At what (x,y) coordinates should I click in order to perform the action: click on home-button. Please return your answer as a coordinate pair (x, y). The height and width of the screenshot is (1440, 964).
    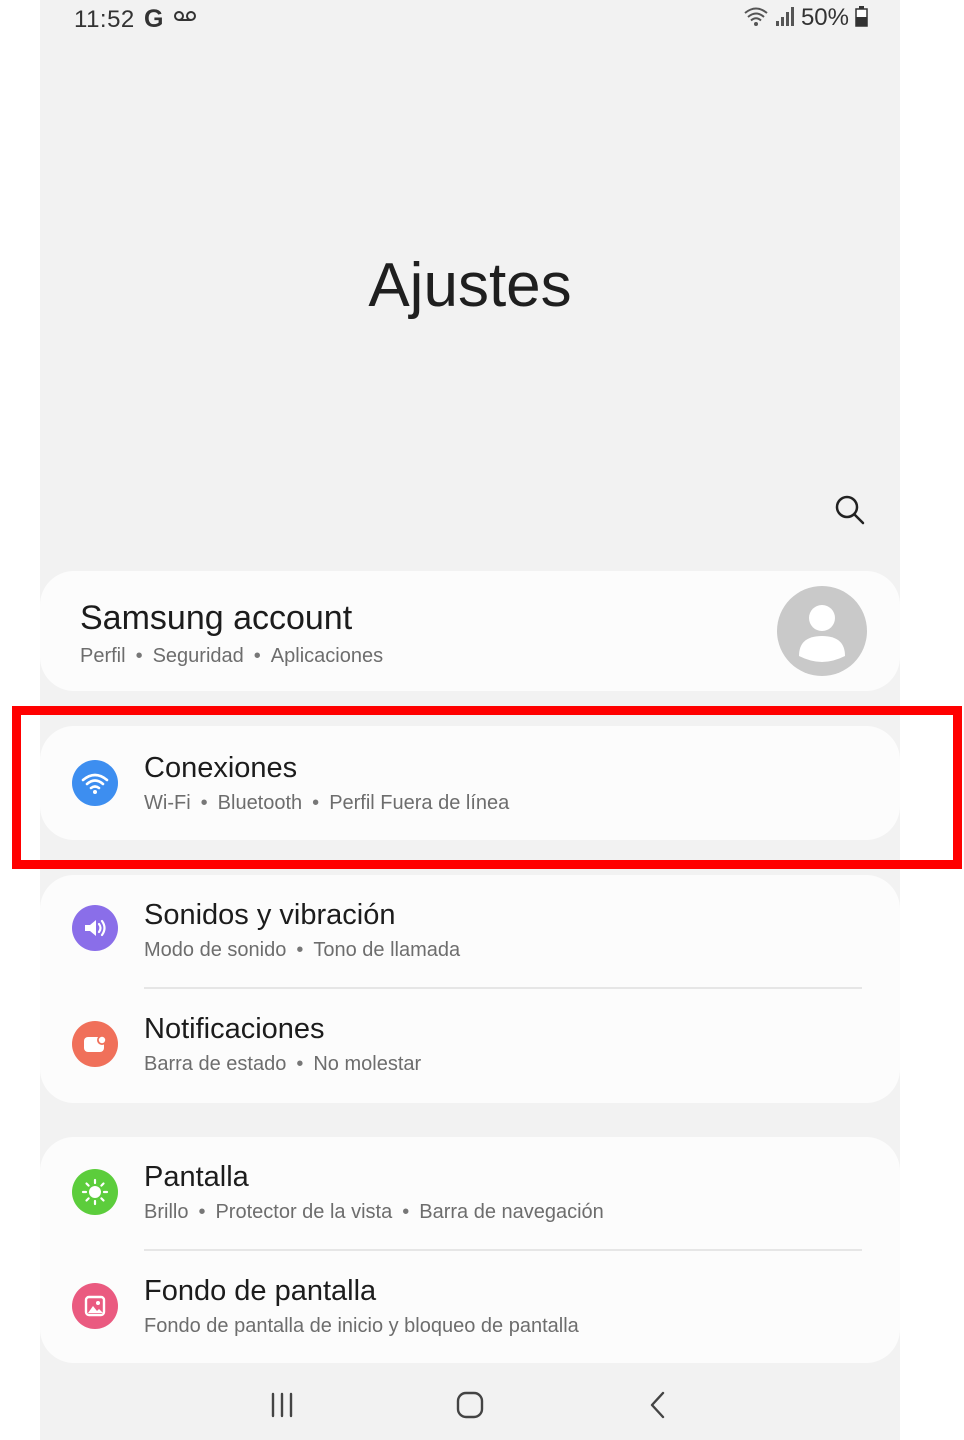
    Looking at the image, I should click on (470, 1405).